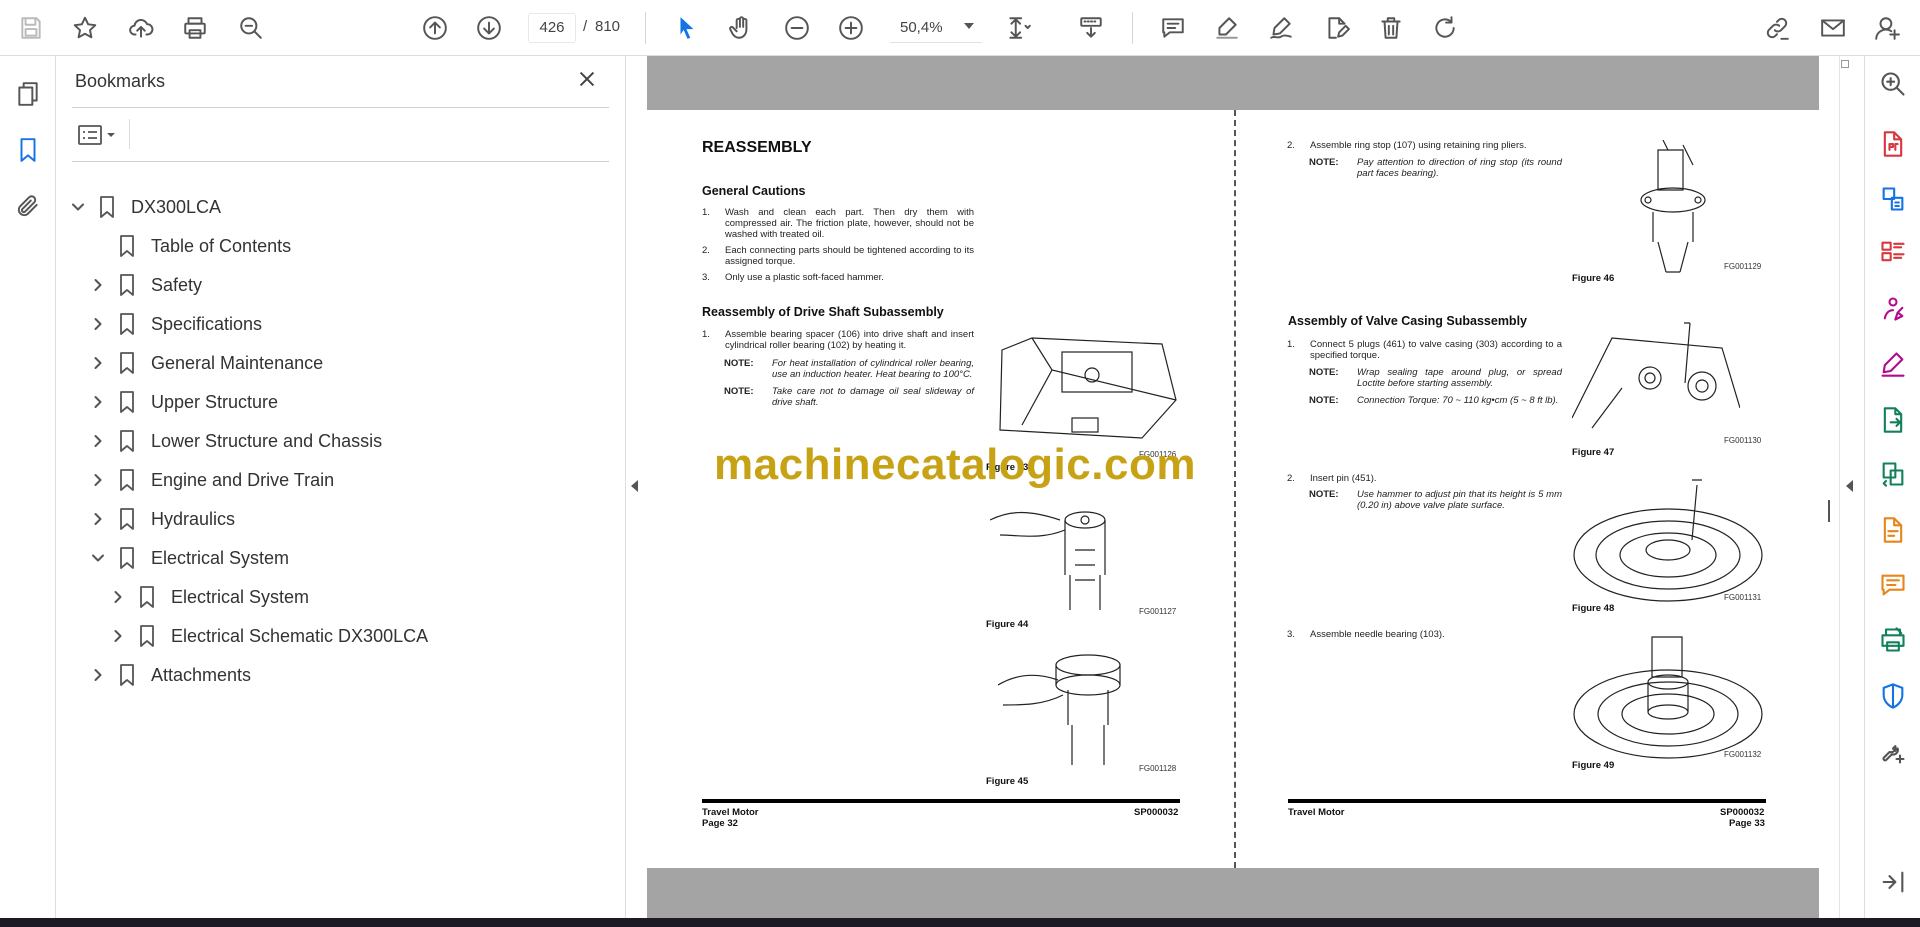  What do you see at coordinates (1233, 896) in the screenshot?
I see `page-gap` at bounding box center [1233, 896].